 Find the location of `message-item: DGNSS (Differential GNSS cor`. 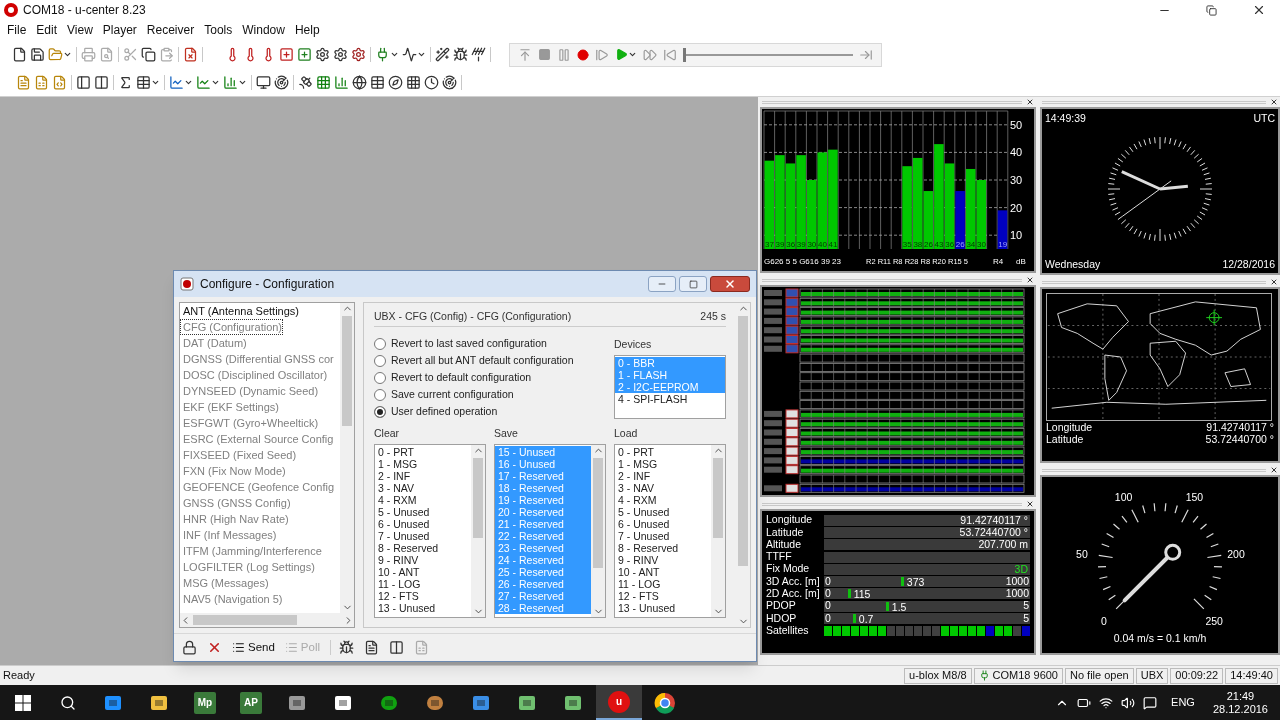

message-item: DGNSS (Differential GNSS cor is located at coordinates (257, 359).